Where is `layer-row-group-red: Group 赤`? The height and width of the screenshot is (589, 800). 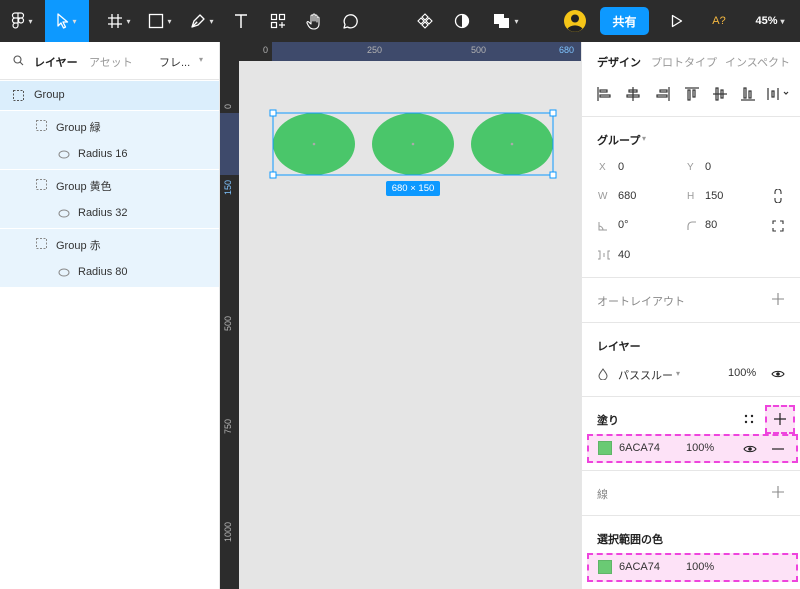 layer-row-group-red: Group 赤 is located at coordinates (109, 243).